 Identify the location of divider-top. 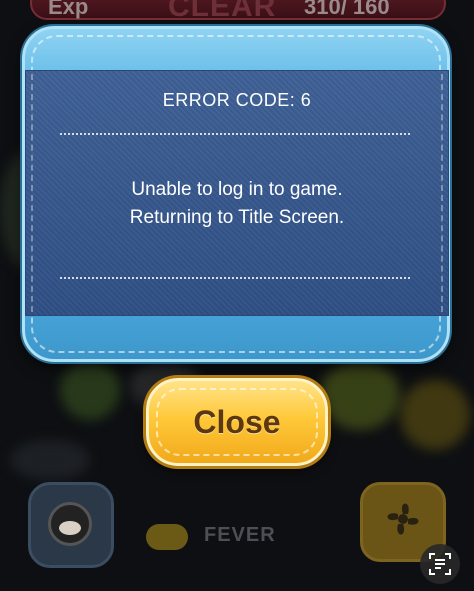
(235, 134).